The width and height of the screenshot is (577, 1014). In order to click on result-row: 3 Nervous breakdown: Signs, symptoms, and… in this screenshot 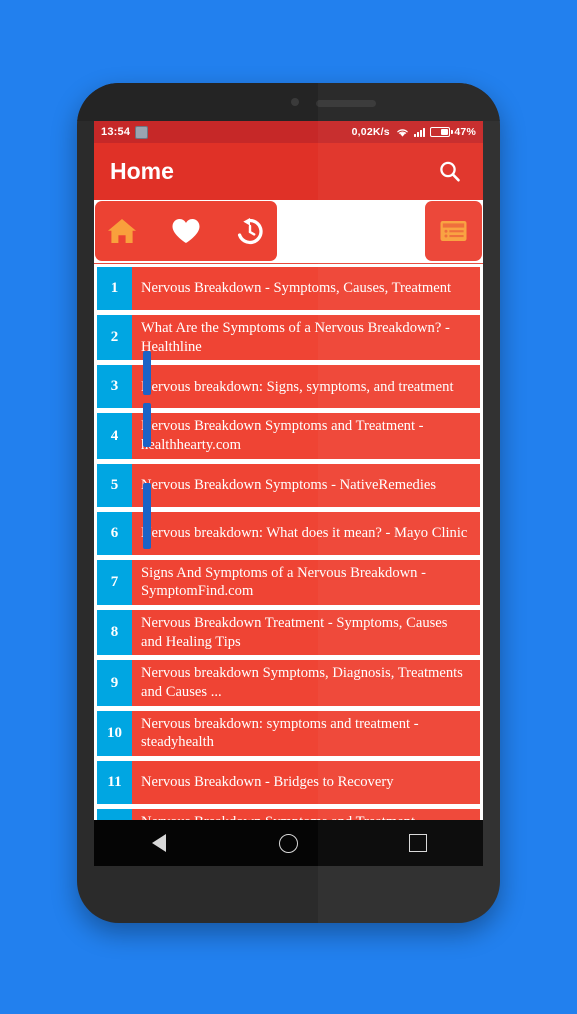, I will do `click(288, 387)`.